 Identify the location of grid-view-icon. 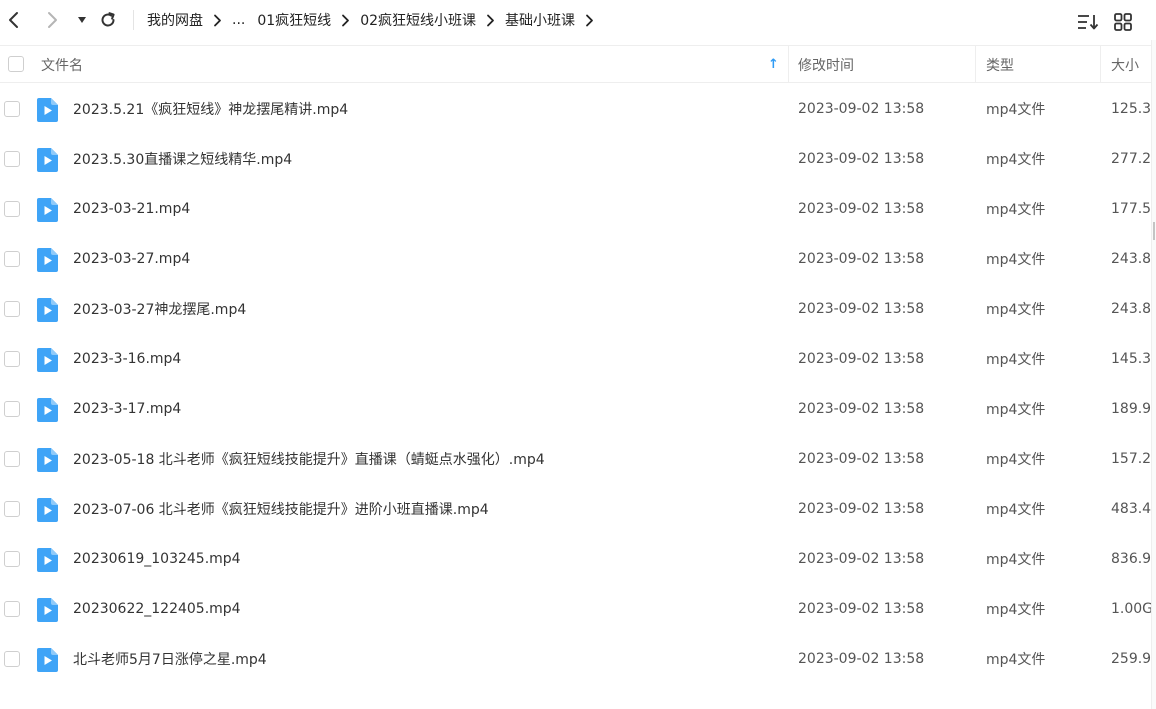
(1123, 22).